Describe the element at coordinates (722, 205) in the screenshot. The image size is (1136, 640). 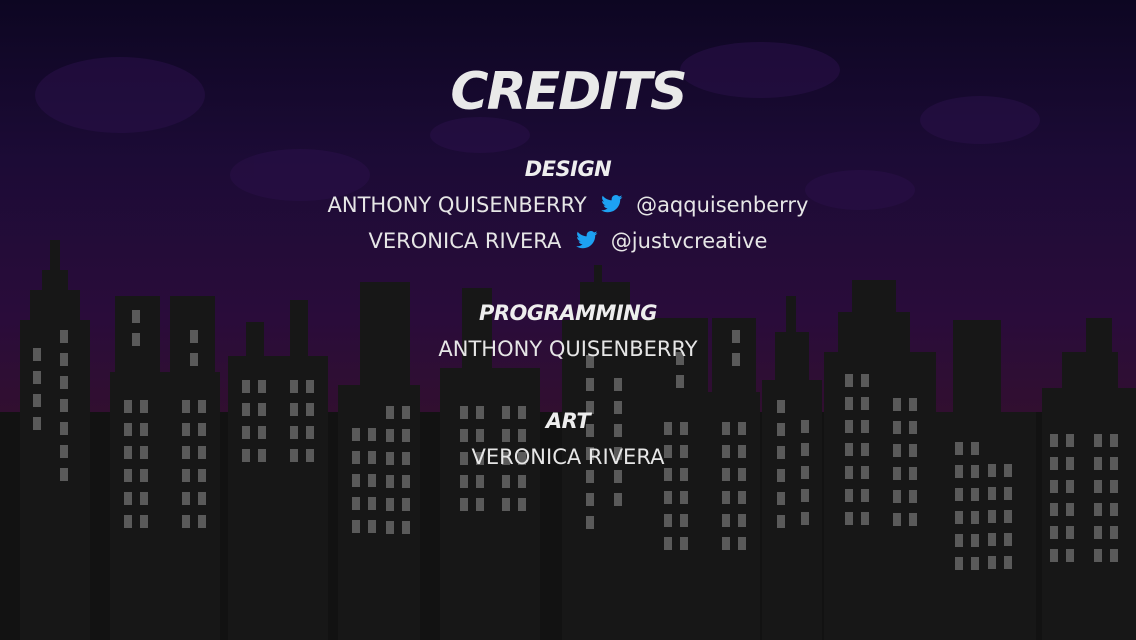
I see `twitter-handle-link: @aqquisenberry` at that location.